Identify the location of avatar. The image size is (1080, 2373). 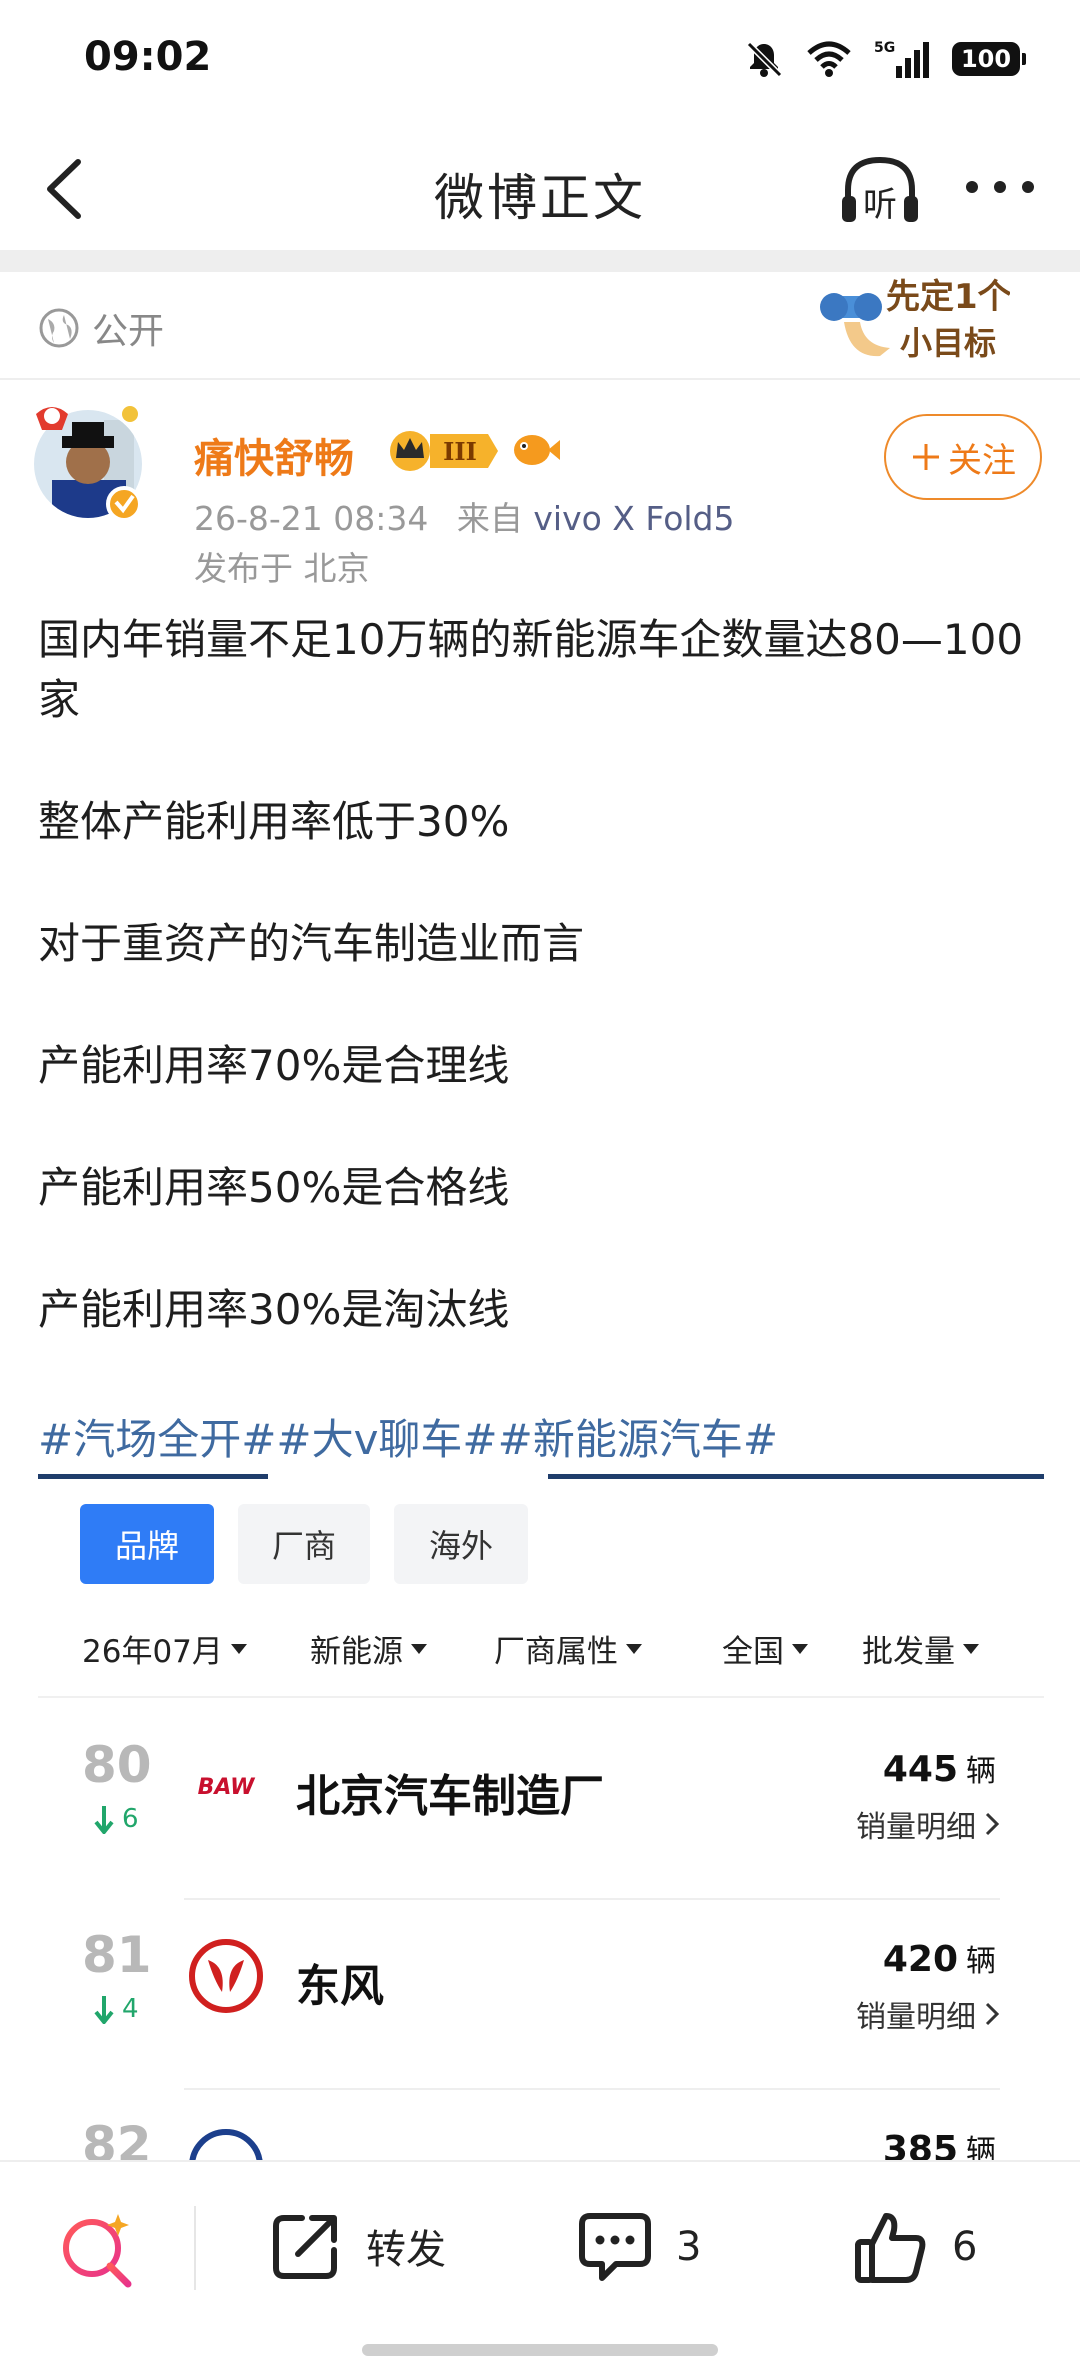
(90, 465).